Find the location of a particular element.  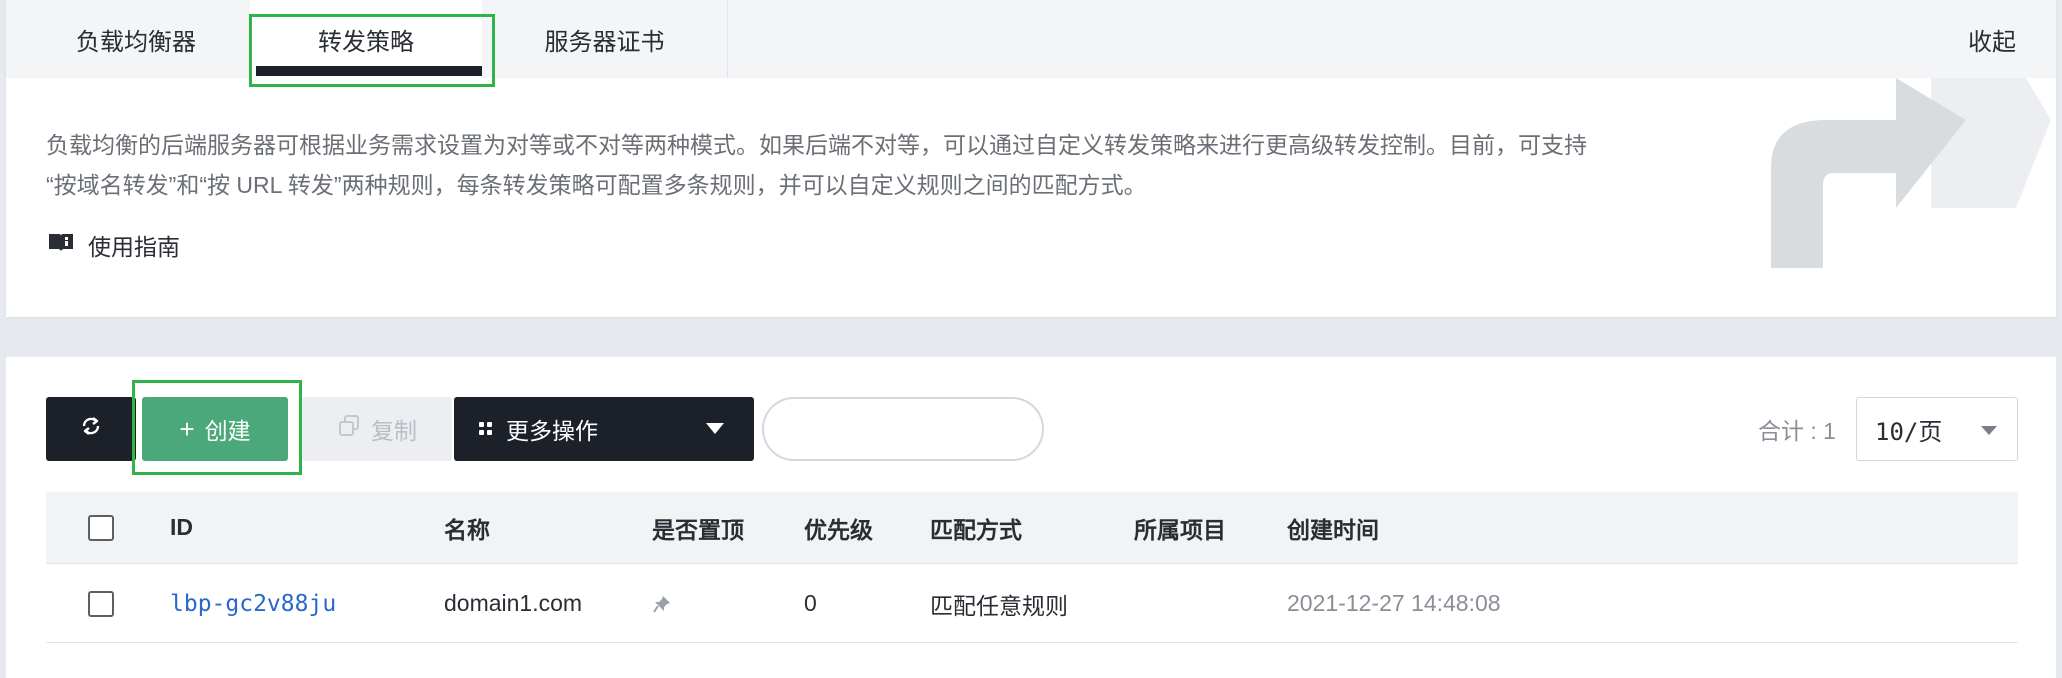

copy-icon is located at coordinates (349, 429).